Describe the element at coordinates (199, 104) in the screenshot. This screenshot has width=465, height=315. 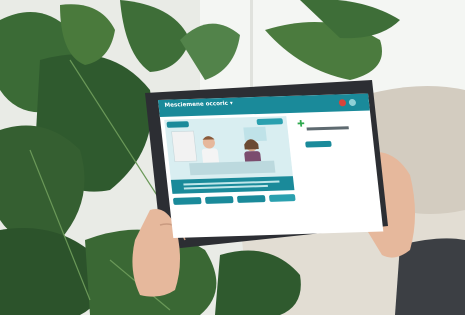
I see `app-title: Mesciemene occoric ▾` at that location.